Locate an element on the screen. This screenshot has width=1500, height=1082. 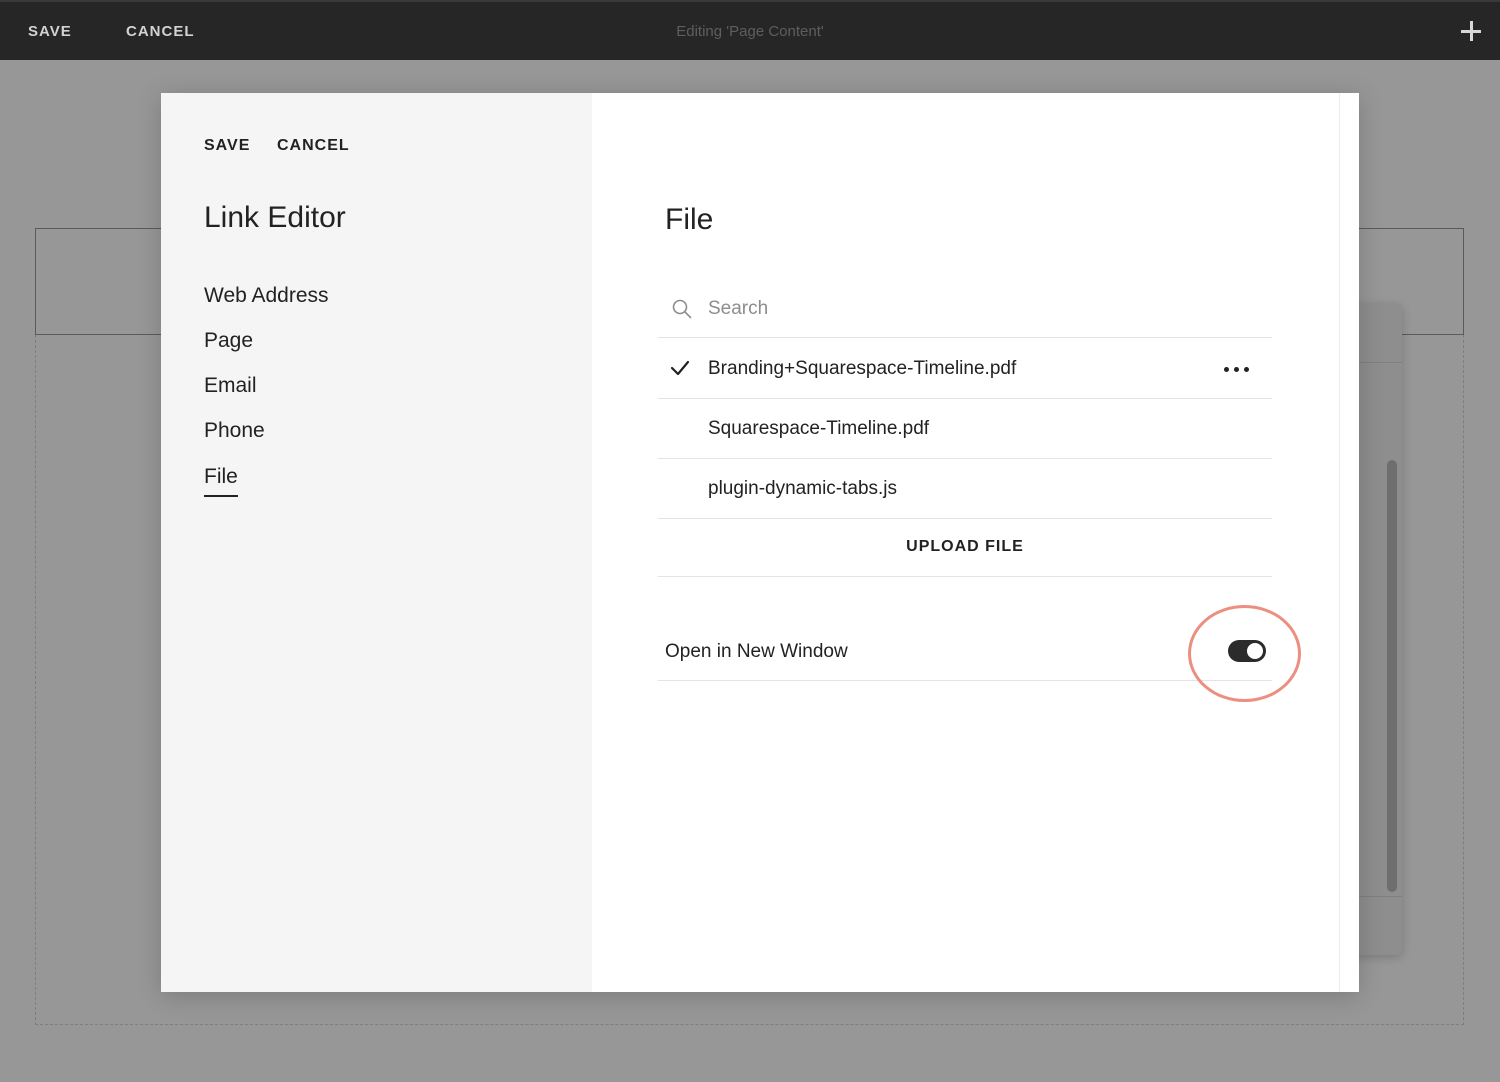
file-name: Branding+Squarespace-Timeline.pdf is located at coordinates (862, 368).